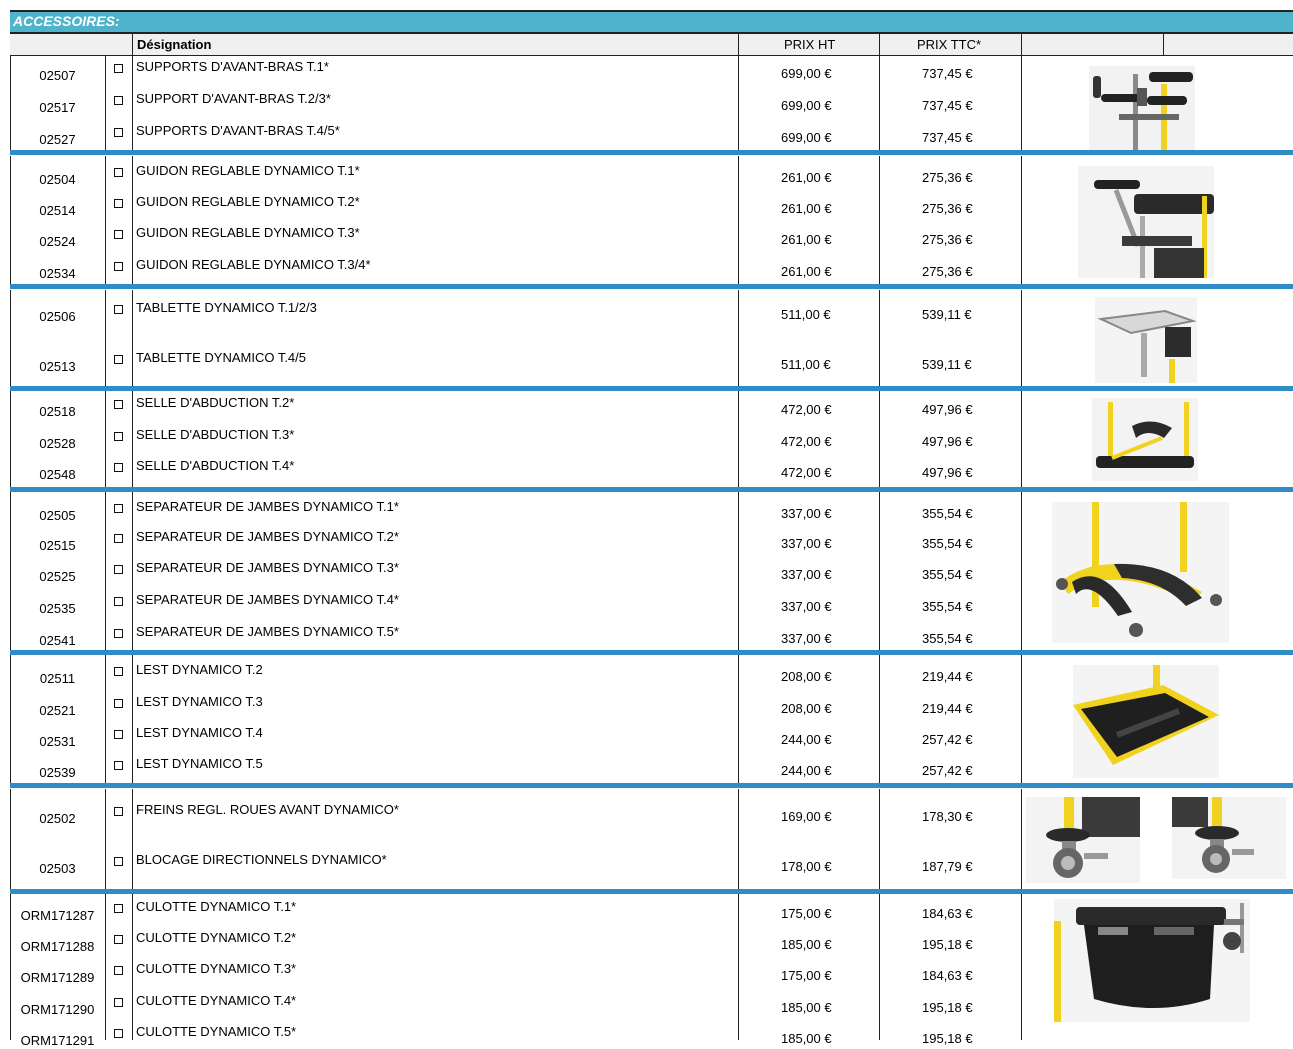  Describe the element at coordinates (57, 977) in the screenshot. I see `product-code: ORM171289` at that location.